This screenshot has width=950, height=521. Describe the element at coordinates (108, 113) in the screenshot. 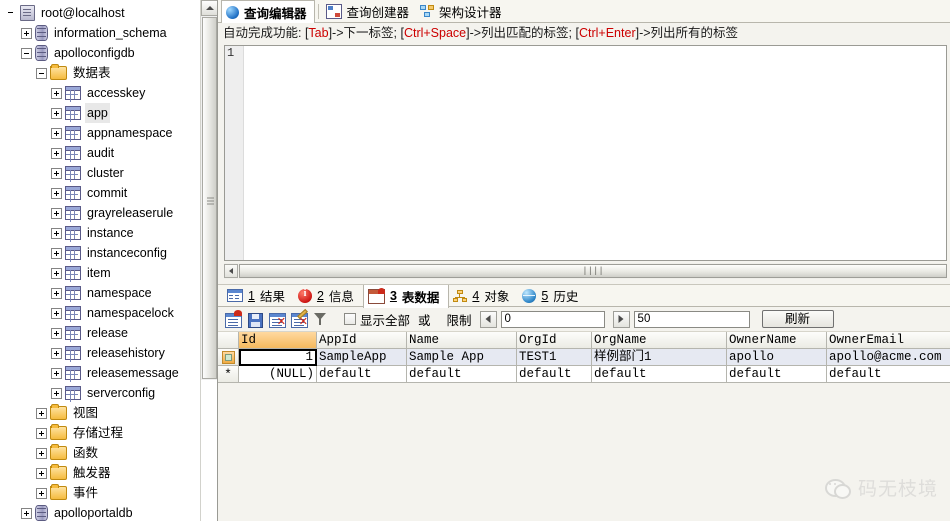

I see `tree-node: app` at that location.